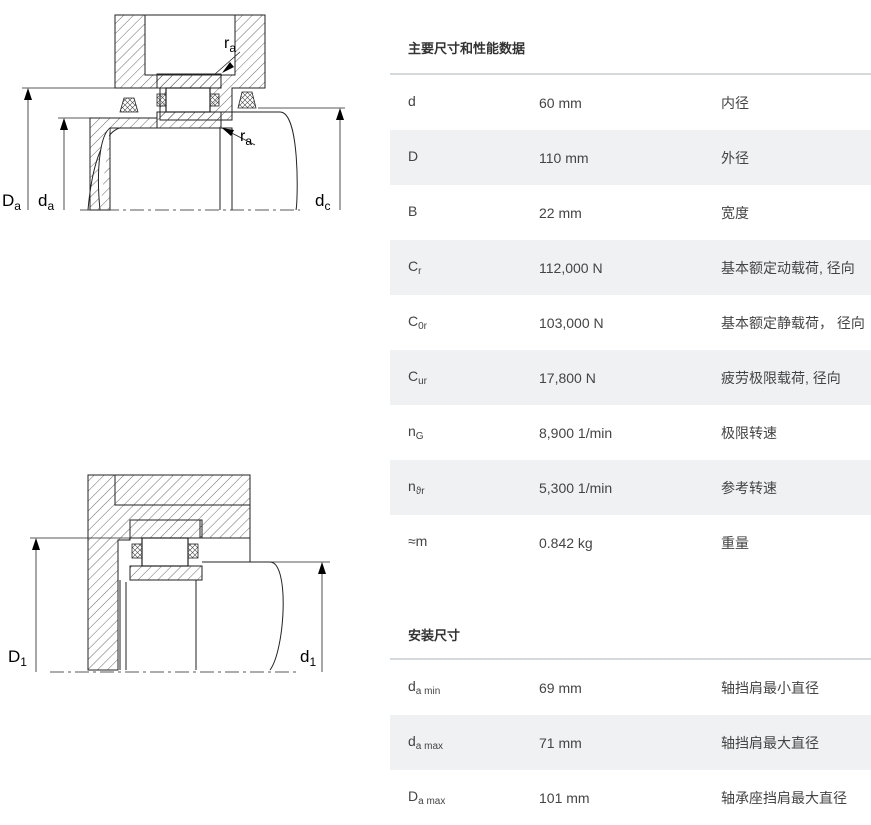 Image resolution: width=871 pixels, height=825 pixels. What do you see at coordinates (415, 267) in the screenshot?
I see `symbol-cell: Cr` at bounding box center [415, 267].